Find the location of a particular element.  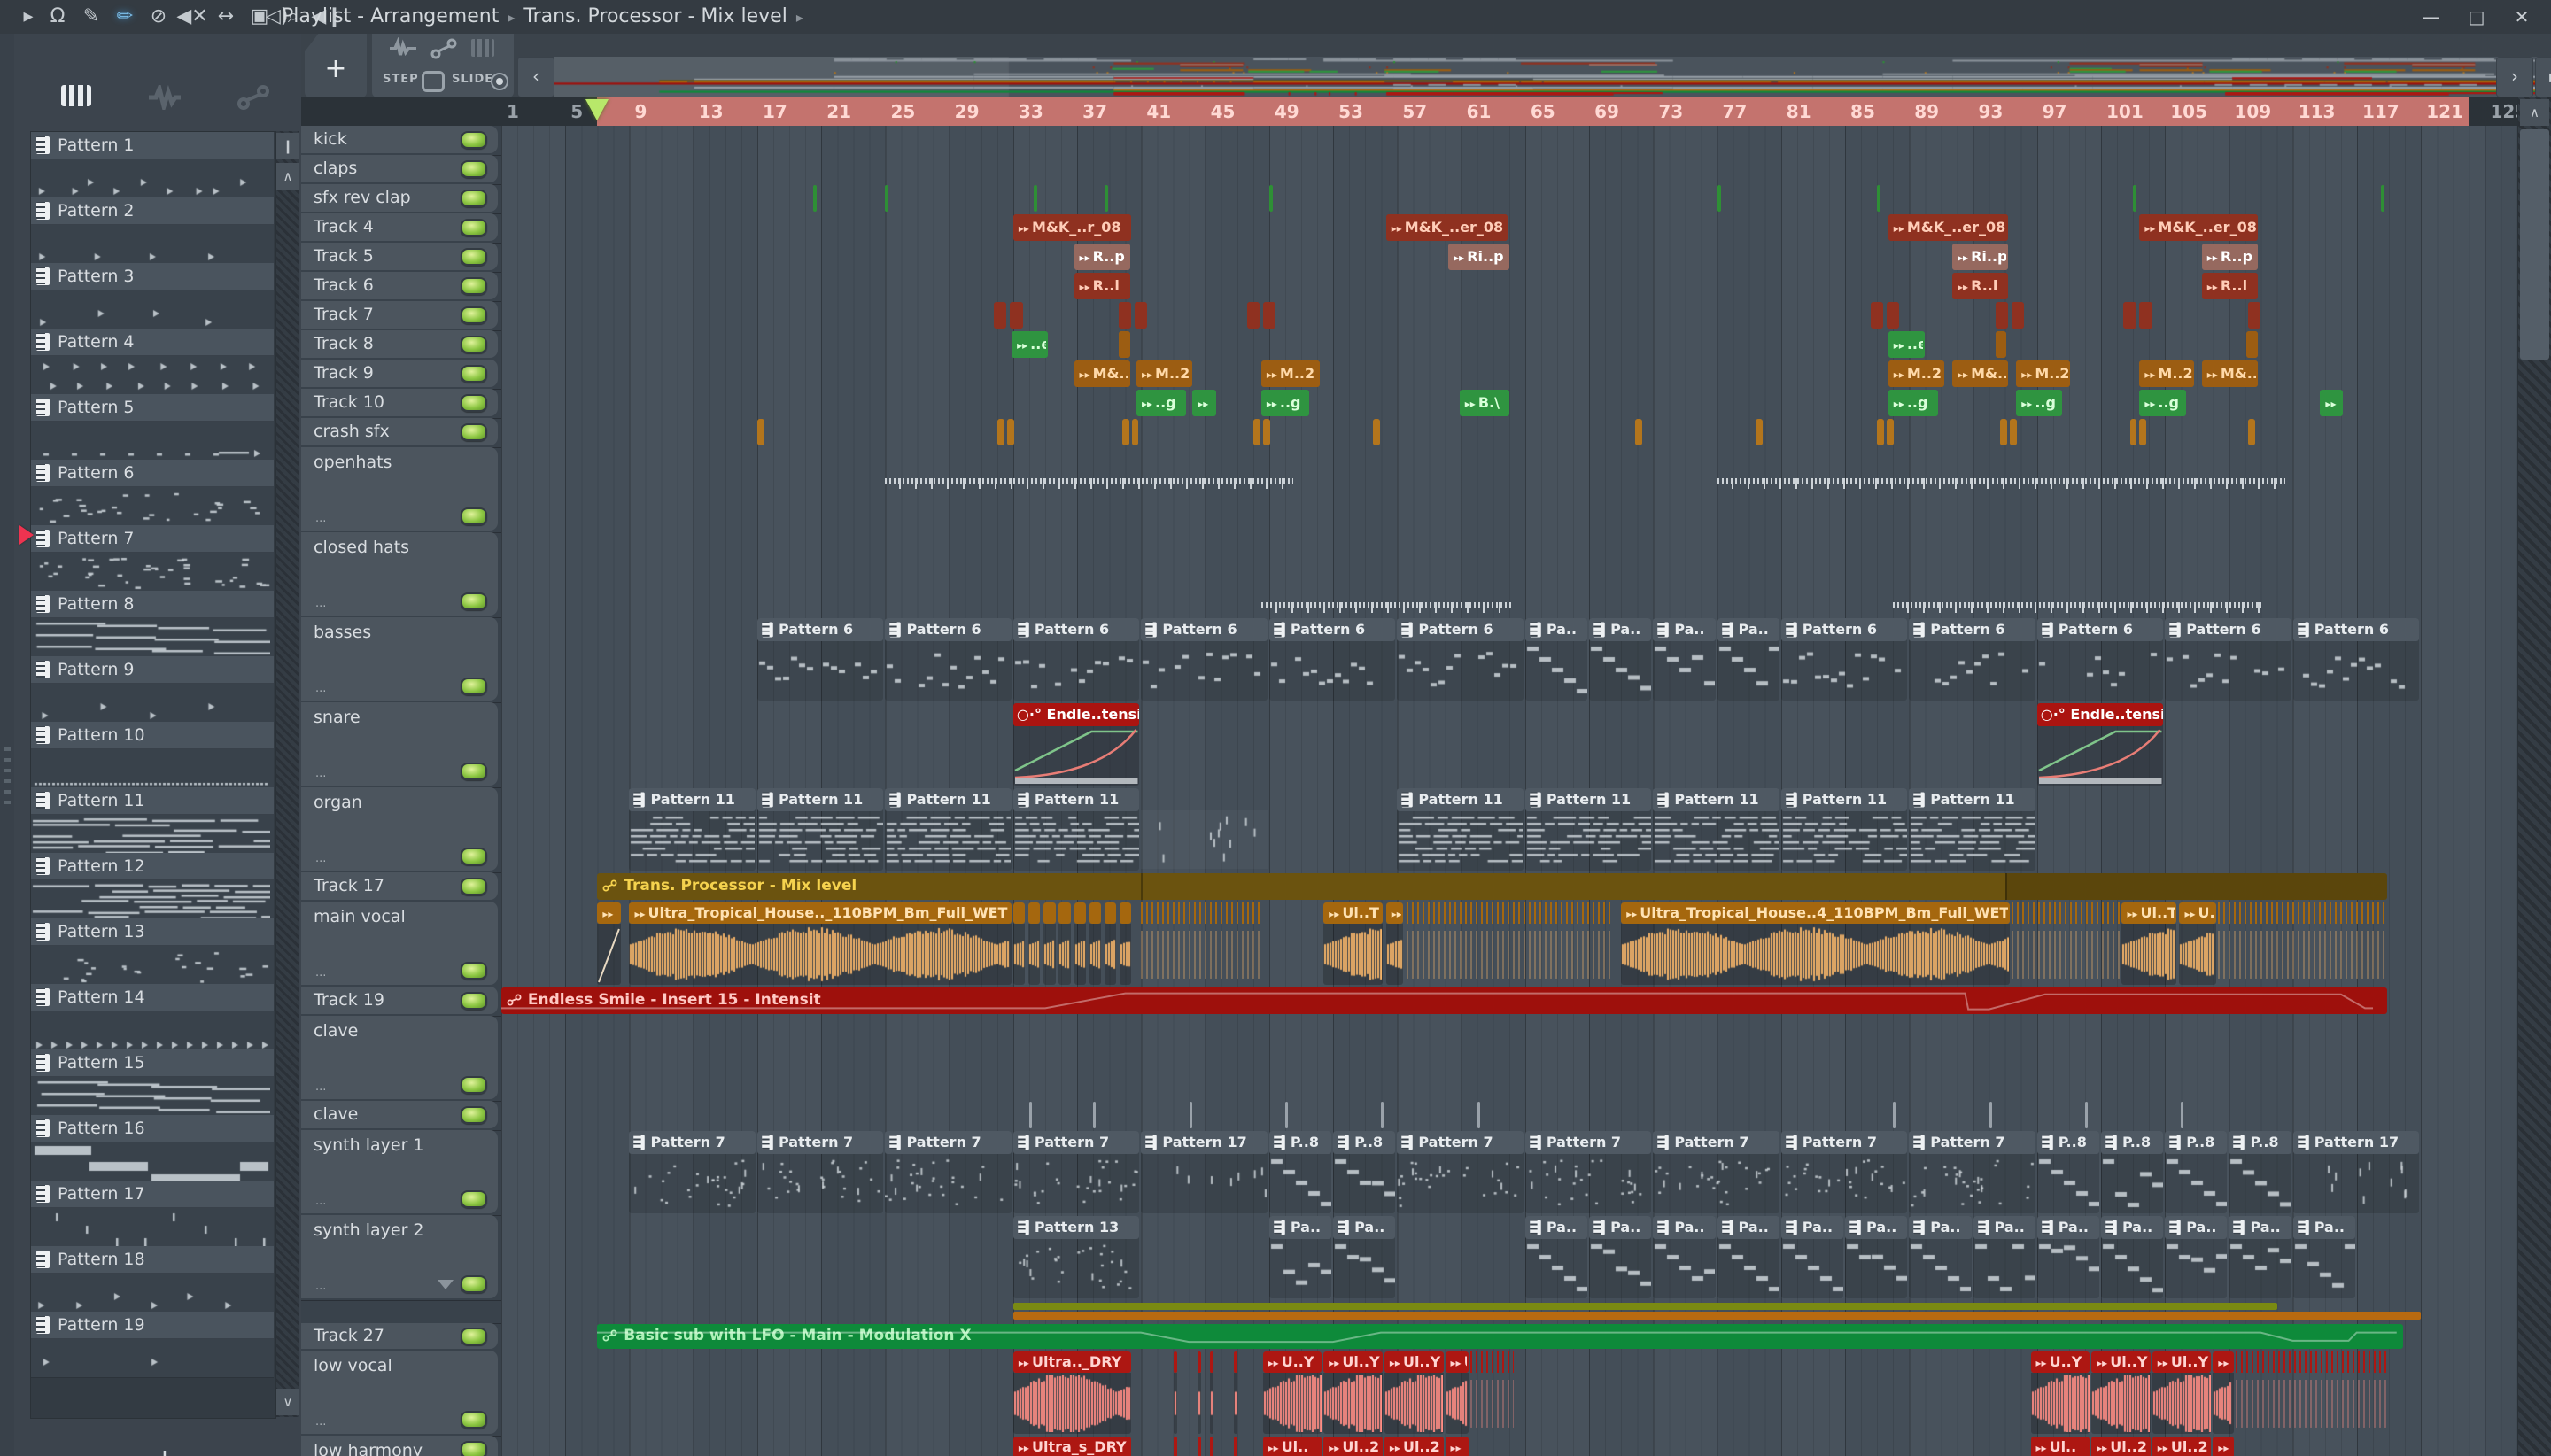

track-lane: ▸▸ R..l ▸▸ R..l ▸▸ R..l is located at coordinates (1509, 286).